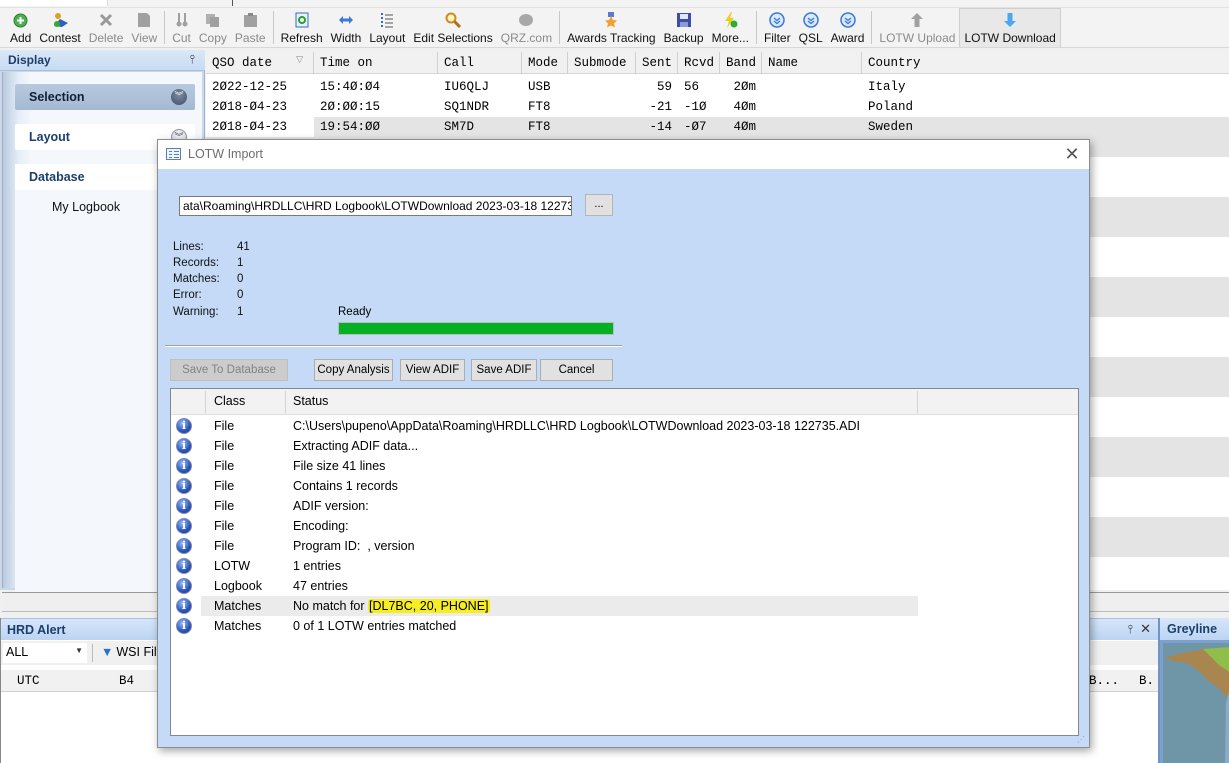 This screenshot has width=1229, height=763. What do you see at coordinates (302, 27) in the screenshot?
I see `refresh-button: Refresh` at bounding box center [302, 27].